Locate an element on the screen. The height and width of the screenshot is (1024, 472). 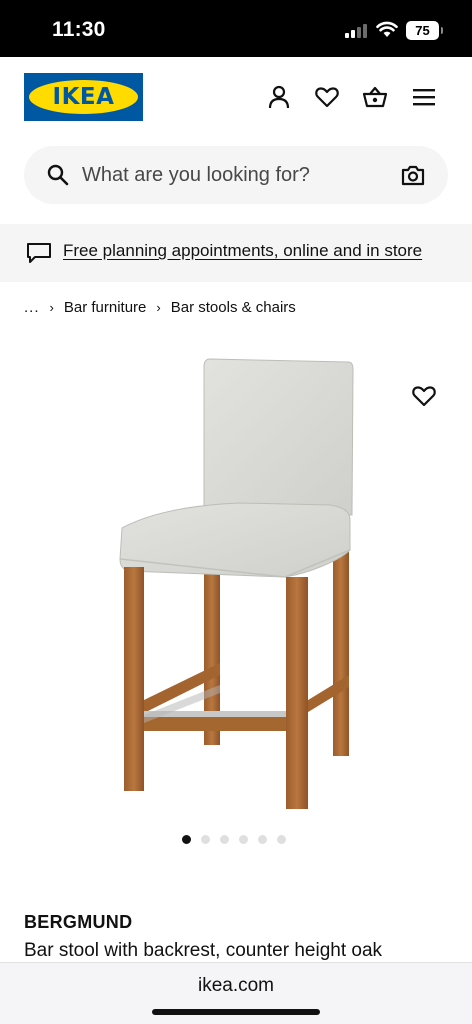
status-time: 11:30 is located at coordinates (79, 29).